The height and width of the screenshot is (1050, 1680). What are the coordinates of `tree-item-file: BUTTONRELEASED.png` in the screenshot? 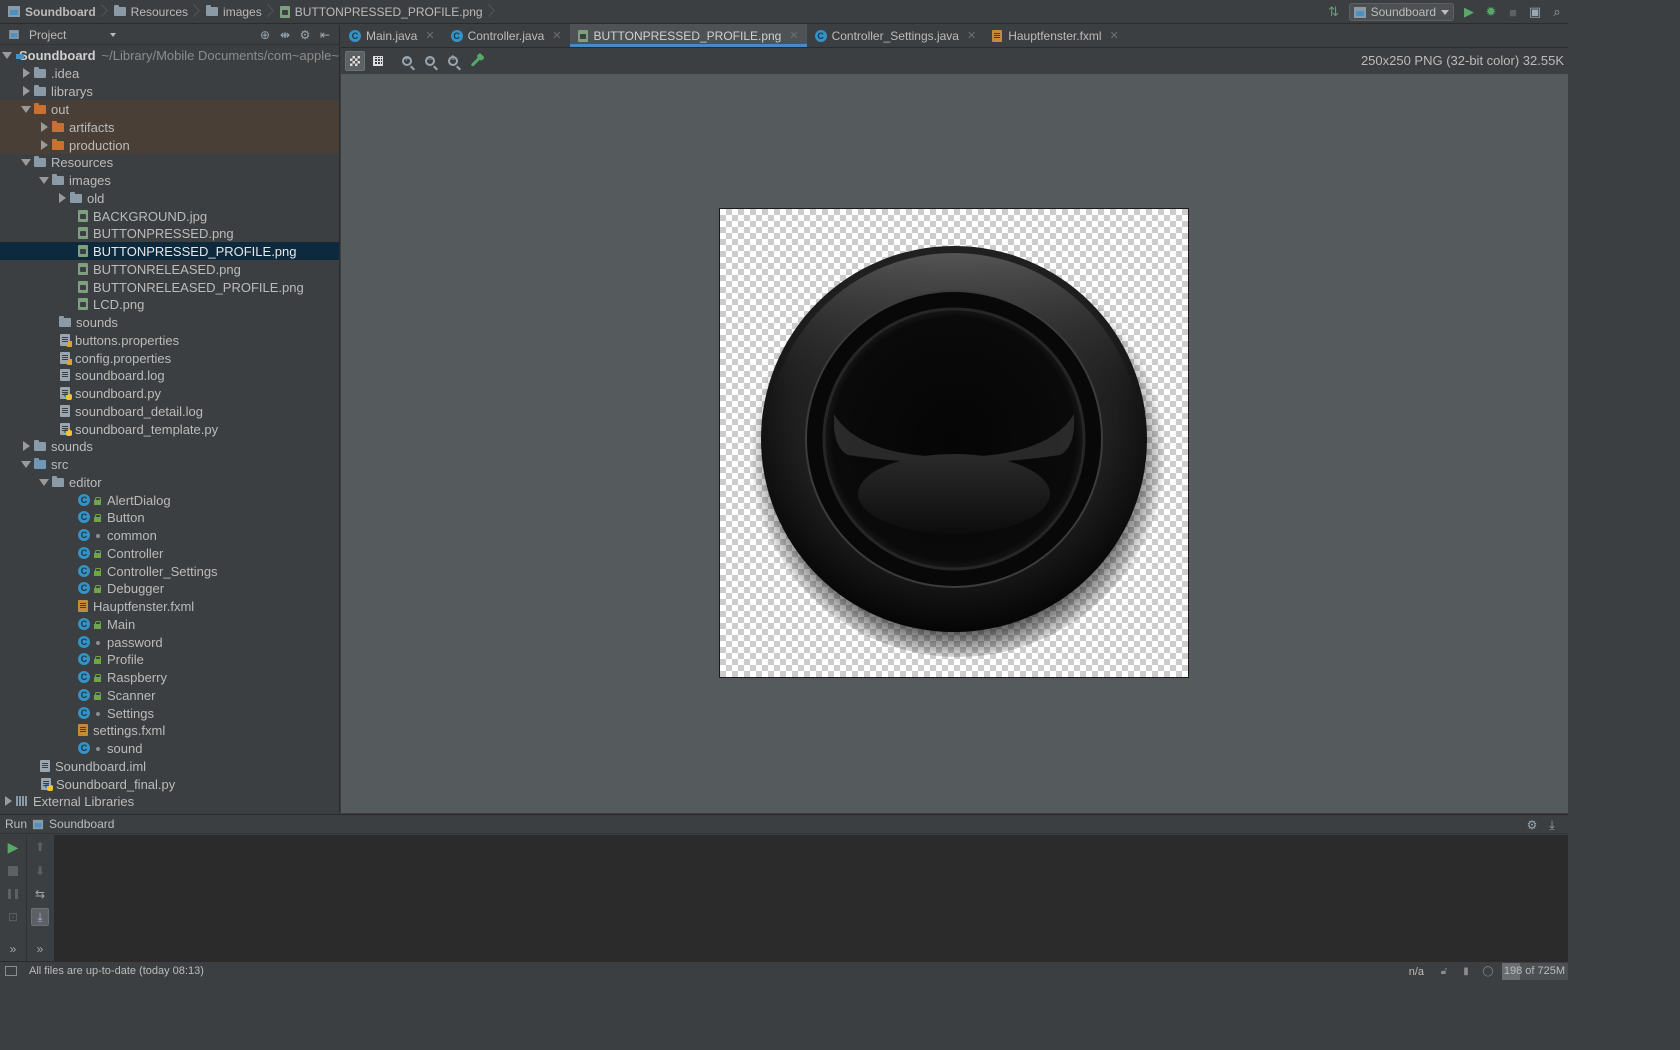 It's located at (169, 269).